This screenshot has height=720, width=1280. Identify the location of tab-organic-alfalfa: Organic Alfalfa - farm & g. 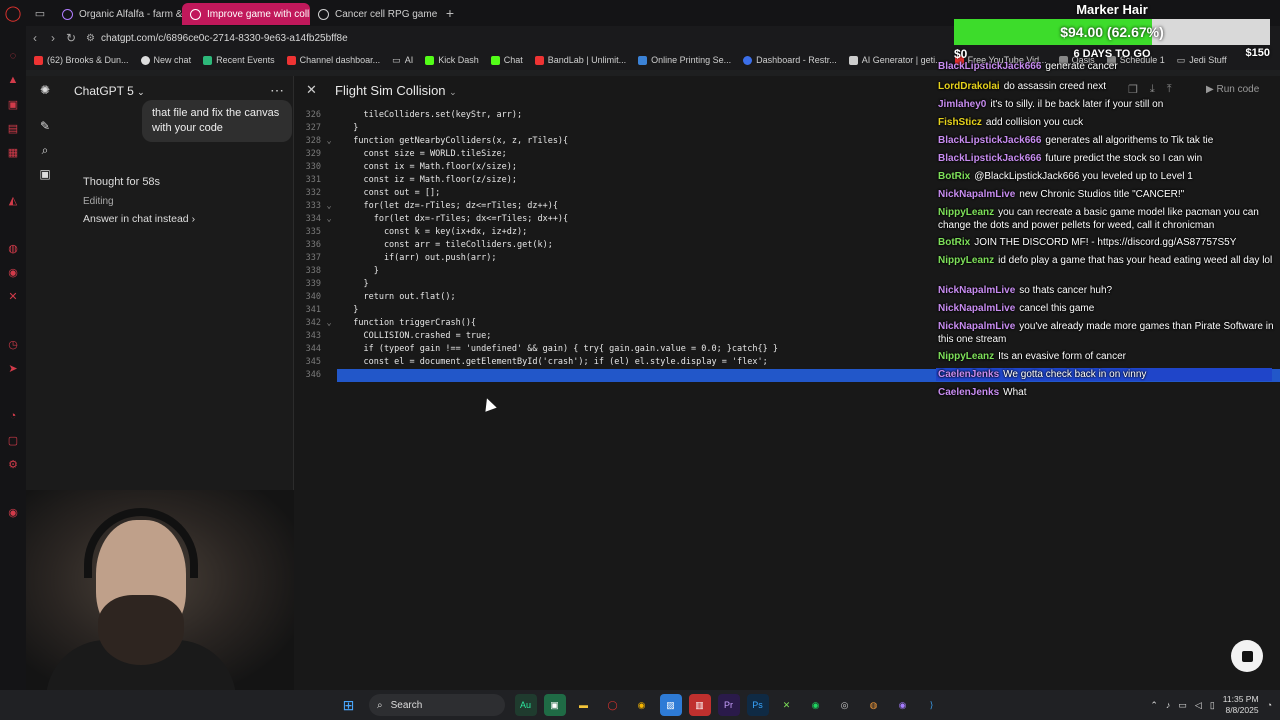
(118, 14).